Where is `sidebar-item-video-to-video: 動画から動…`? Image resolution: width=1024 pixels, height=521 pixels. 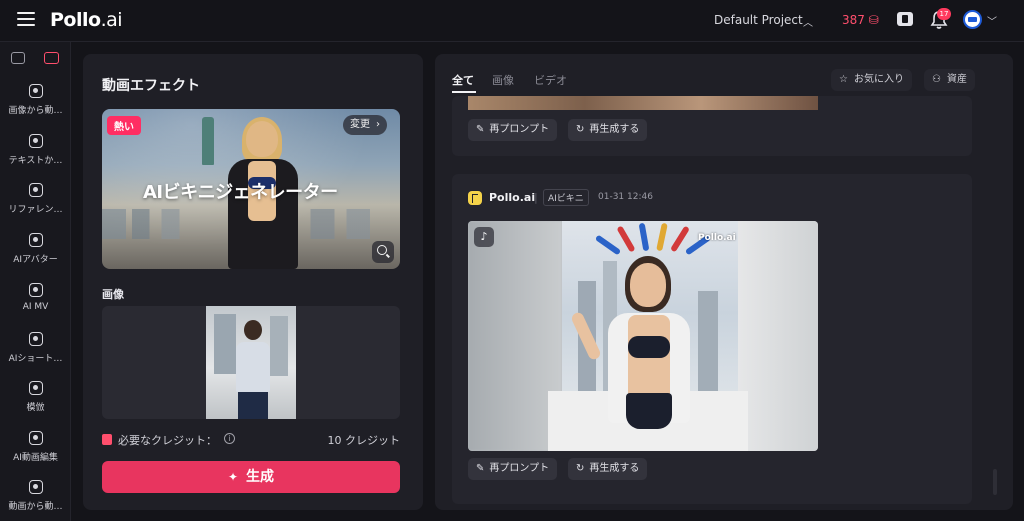
sidebar-item-video-to-video: 動画から動… is located at coordinates (35, 500).